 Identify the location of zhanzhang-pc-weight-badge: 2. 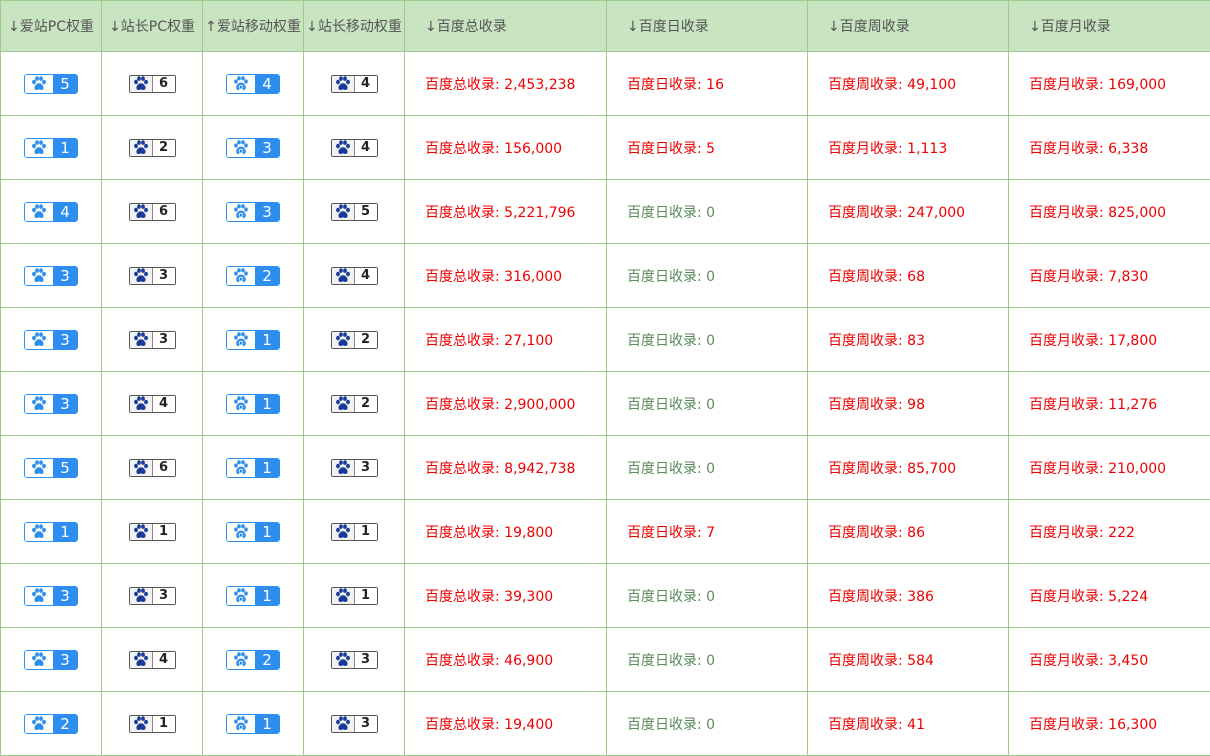
(152, 147).